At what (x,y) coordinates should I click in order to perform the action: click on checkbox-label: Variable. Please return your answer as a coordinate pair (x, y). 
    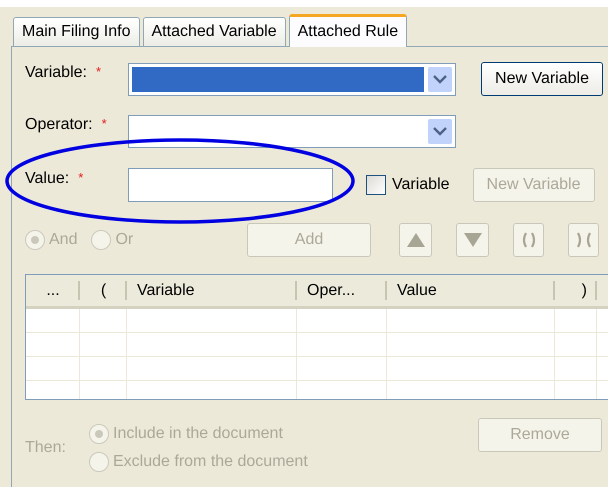
    Looking at the image, I should click on (421, 185).